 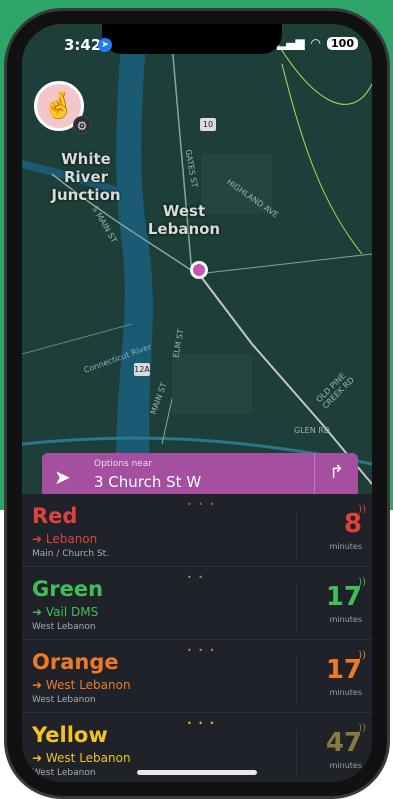 What do you see at coordinates (336, 472) in the screenshot?
I see `turn-right-icon: ↱` at bounding box center [336, 472].